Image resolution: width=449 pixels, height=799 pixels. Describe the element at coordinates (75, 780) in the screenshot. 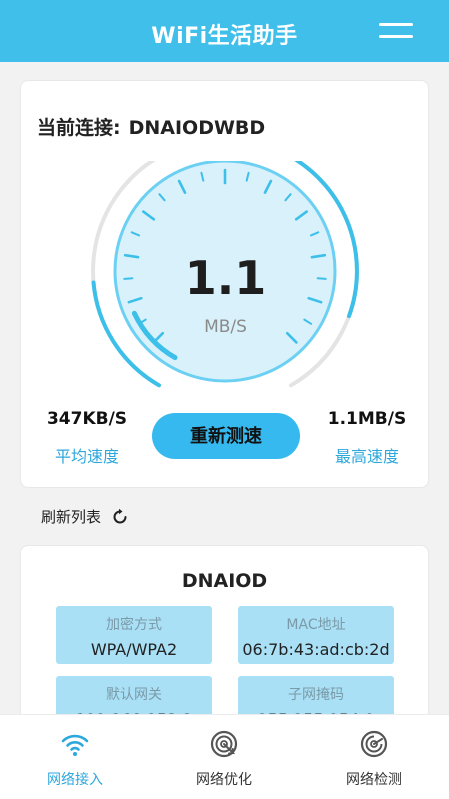

I see `nav-label: 网络接入` at that location.